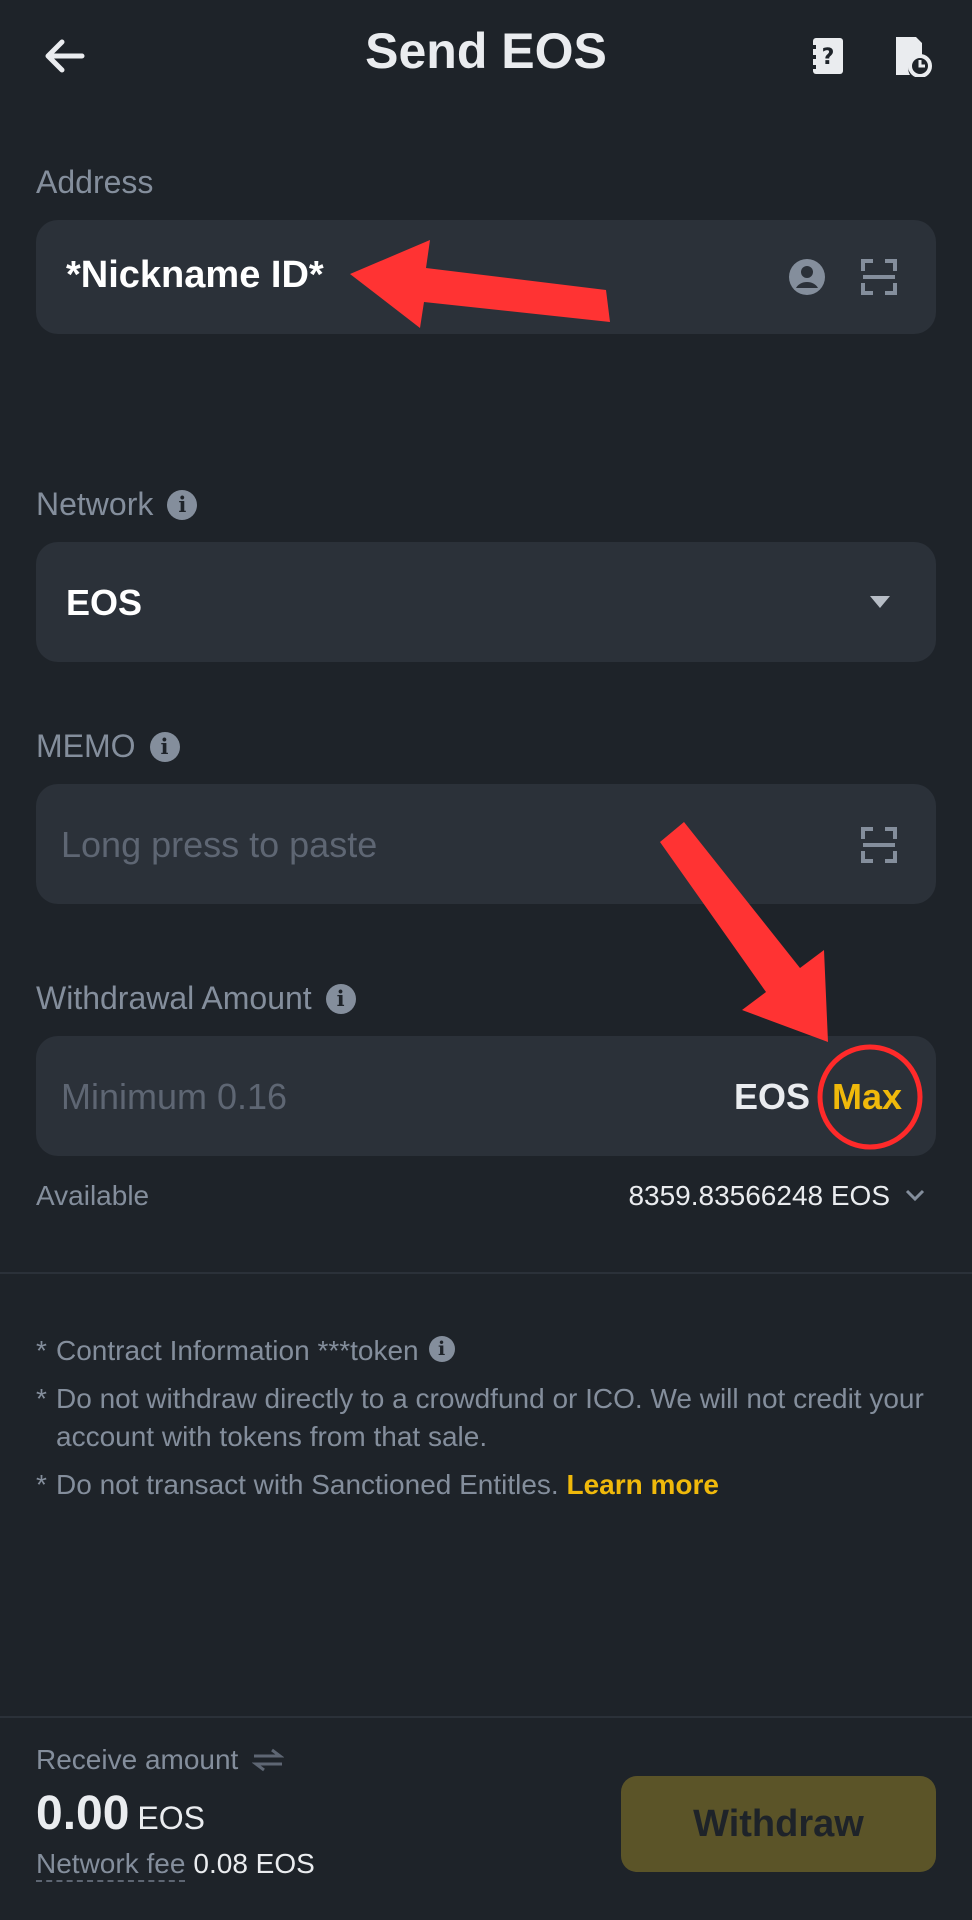 This screenshot has width=972, height=1920. I want to click on receive-amount-value: 0.00, so click(83, 1813).